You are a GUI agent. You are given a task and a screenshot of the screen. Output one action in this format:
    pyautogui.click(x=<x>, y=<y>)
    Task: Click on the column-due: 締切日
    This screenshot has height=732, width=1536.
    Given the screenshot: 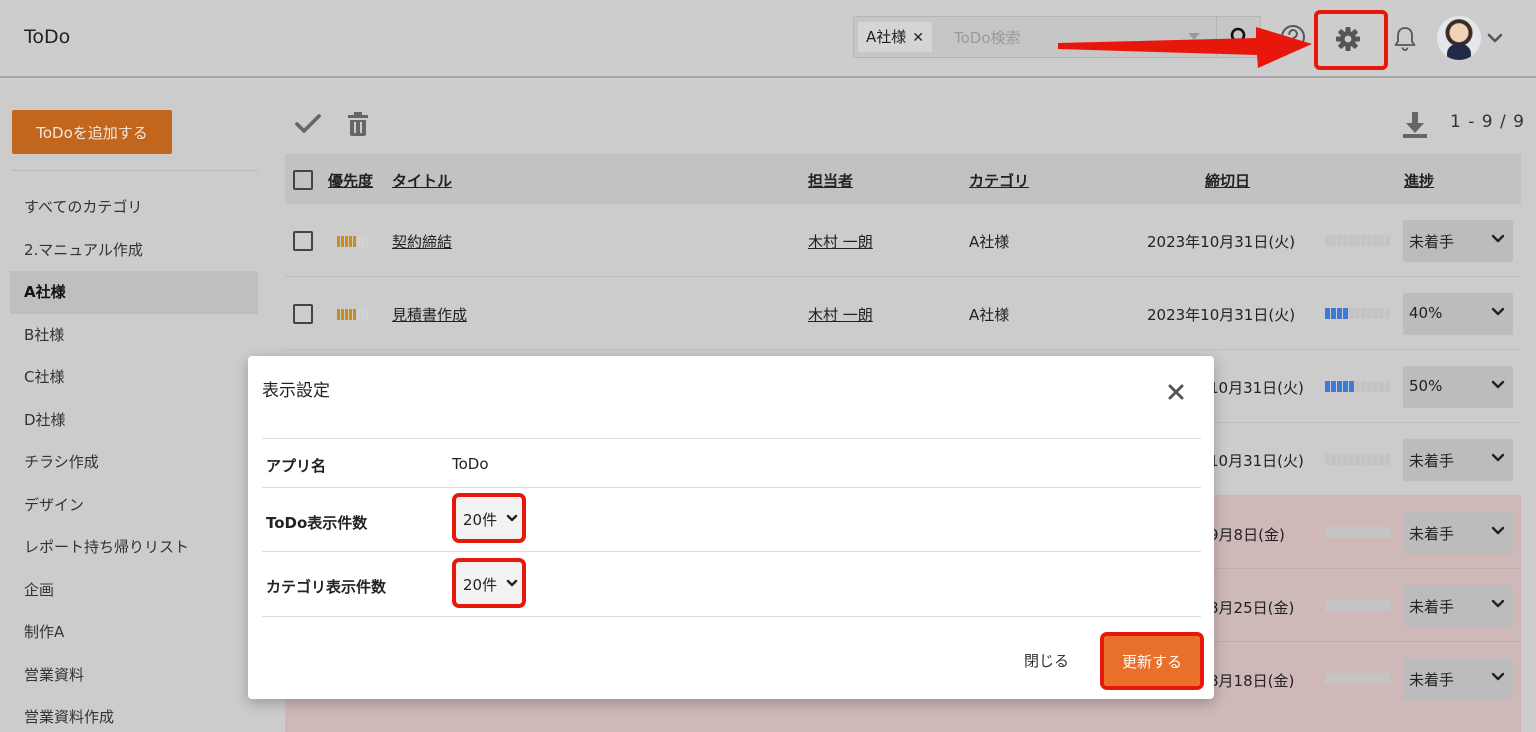 What is the action you would take?
    pyautogui.click(x=1227, y=180)
    